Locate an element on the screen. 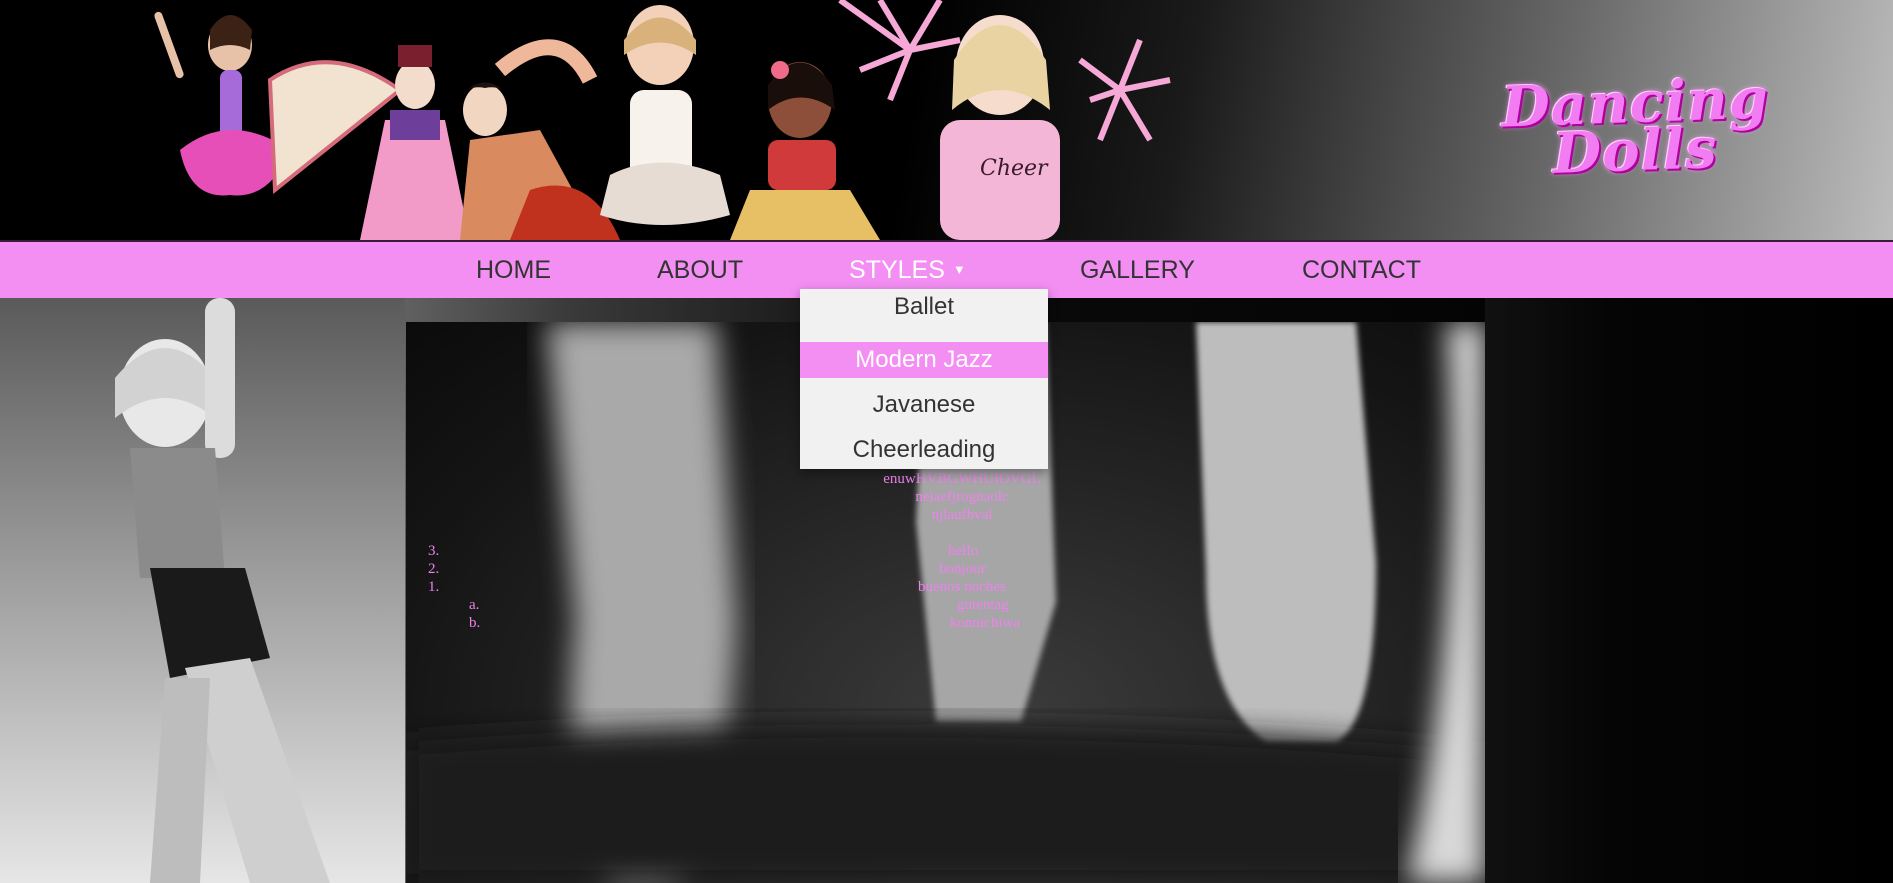 The height and width of the screenshot is (883, 1893). menu-item-modern-jazz: Modern Jazz is located at coordinates (924, 360).